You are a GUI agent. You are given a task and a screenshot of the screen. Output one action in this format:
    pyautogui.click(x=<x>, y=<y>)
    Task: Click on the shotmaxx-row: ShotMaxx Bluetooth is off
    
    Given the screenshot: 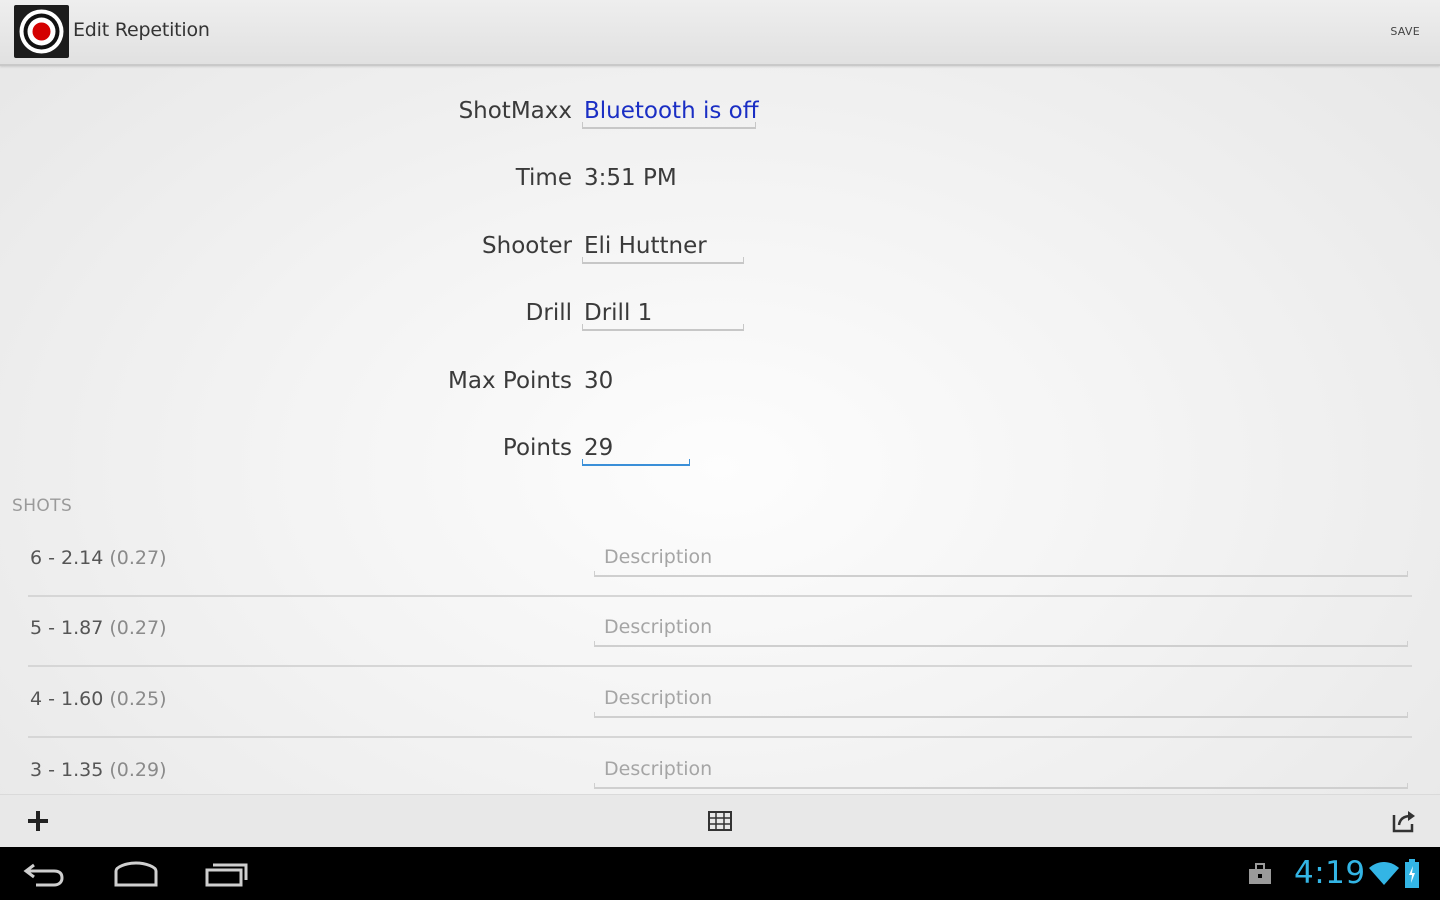 What is the action you would take?
    pyautogui.click(x=720, y=110)
    